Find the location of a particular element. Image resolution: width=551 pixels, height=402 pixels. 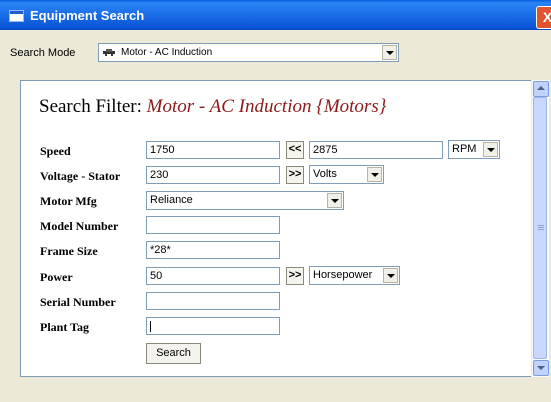

power-unit-select: Horsepower is located at coordinates (354, 275).